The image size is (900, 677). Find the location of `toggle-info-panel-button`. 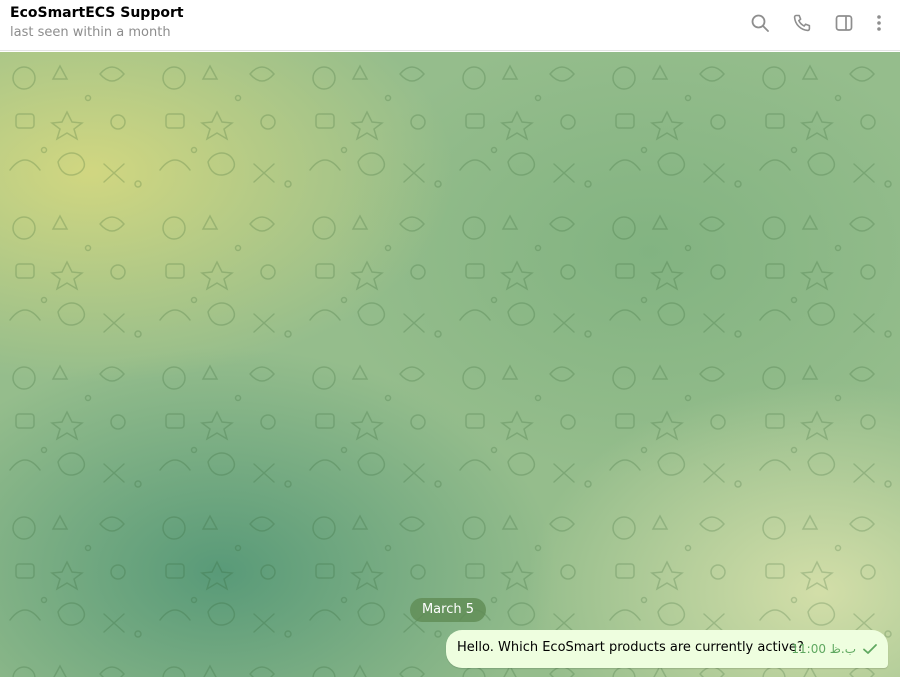

toggle-info-panel-button is located at coordinates (844, 23).